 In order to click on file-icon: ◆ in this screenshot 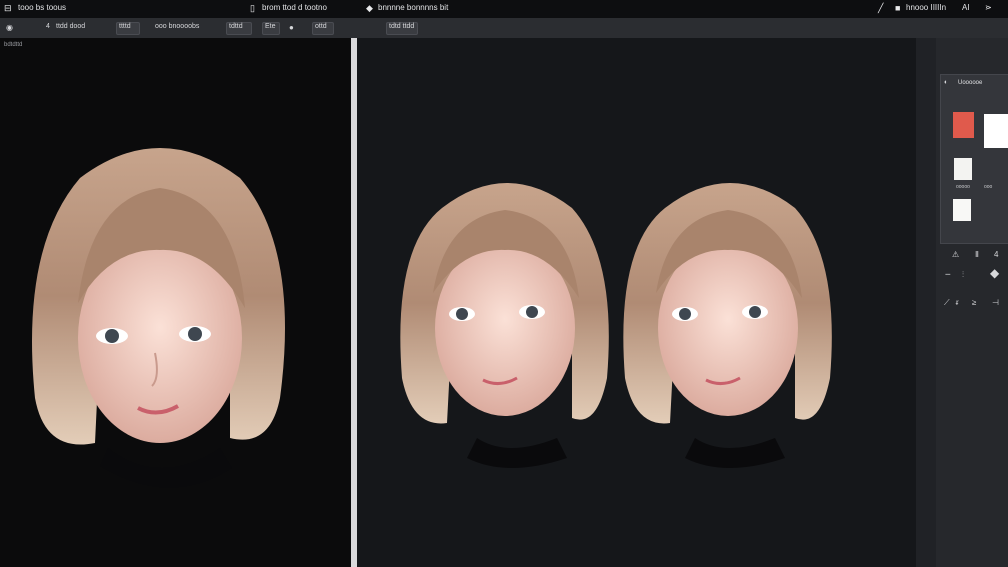, I will do `click(369, 8)`.